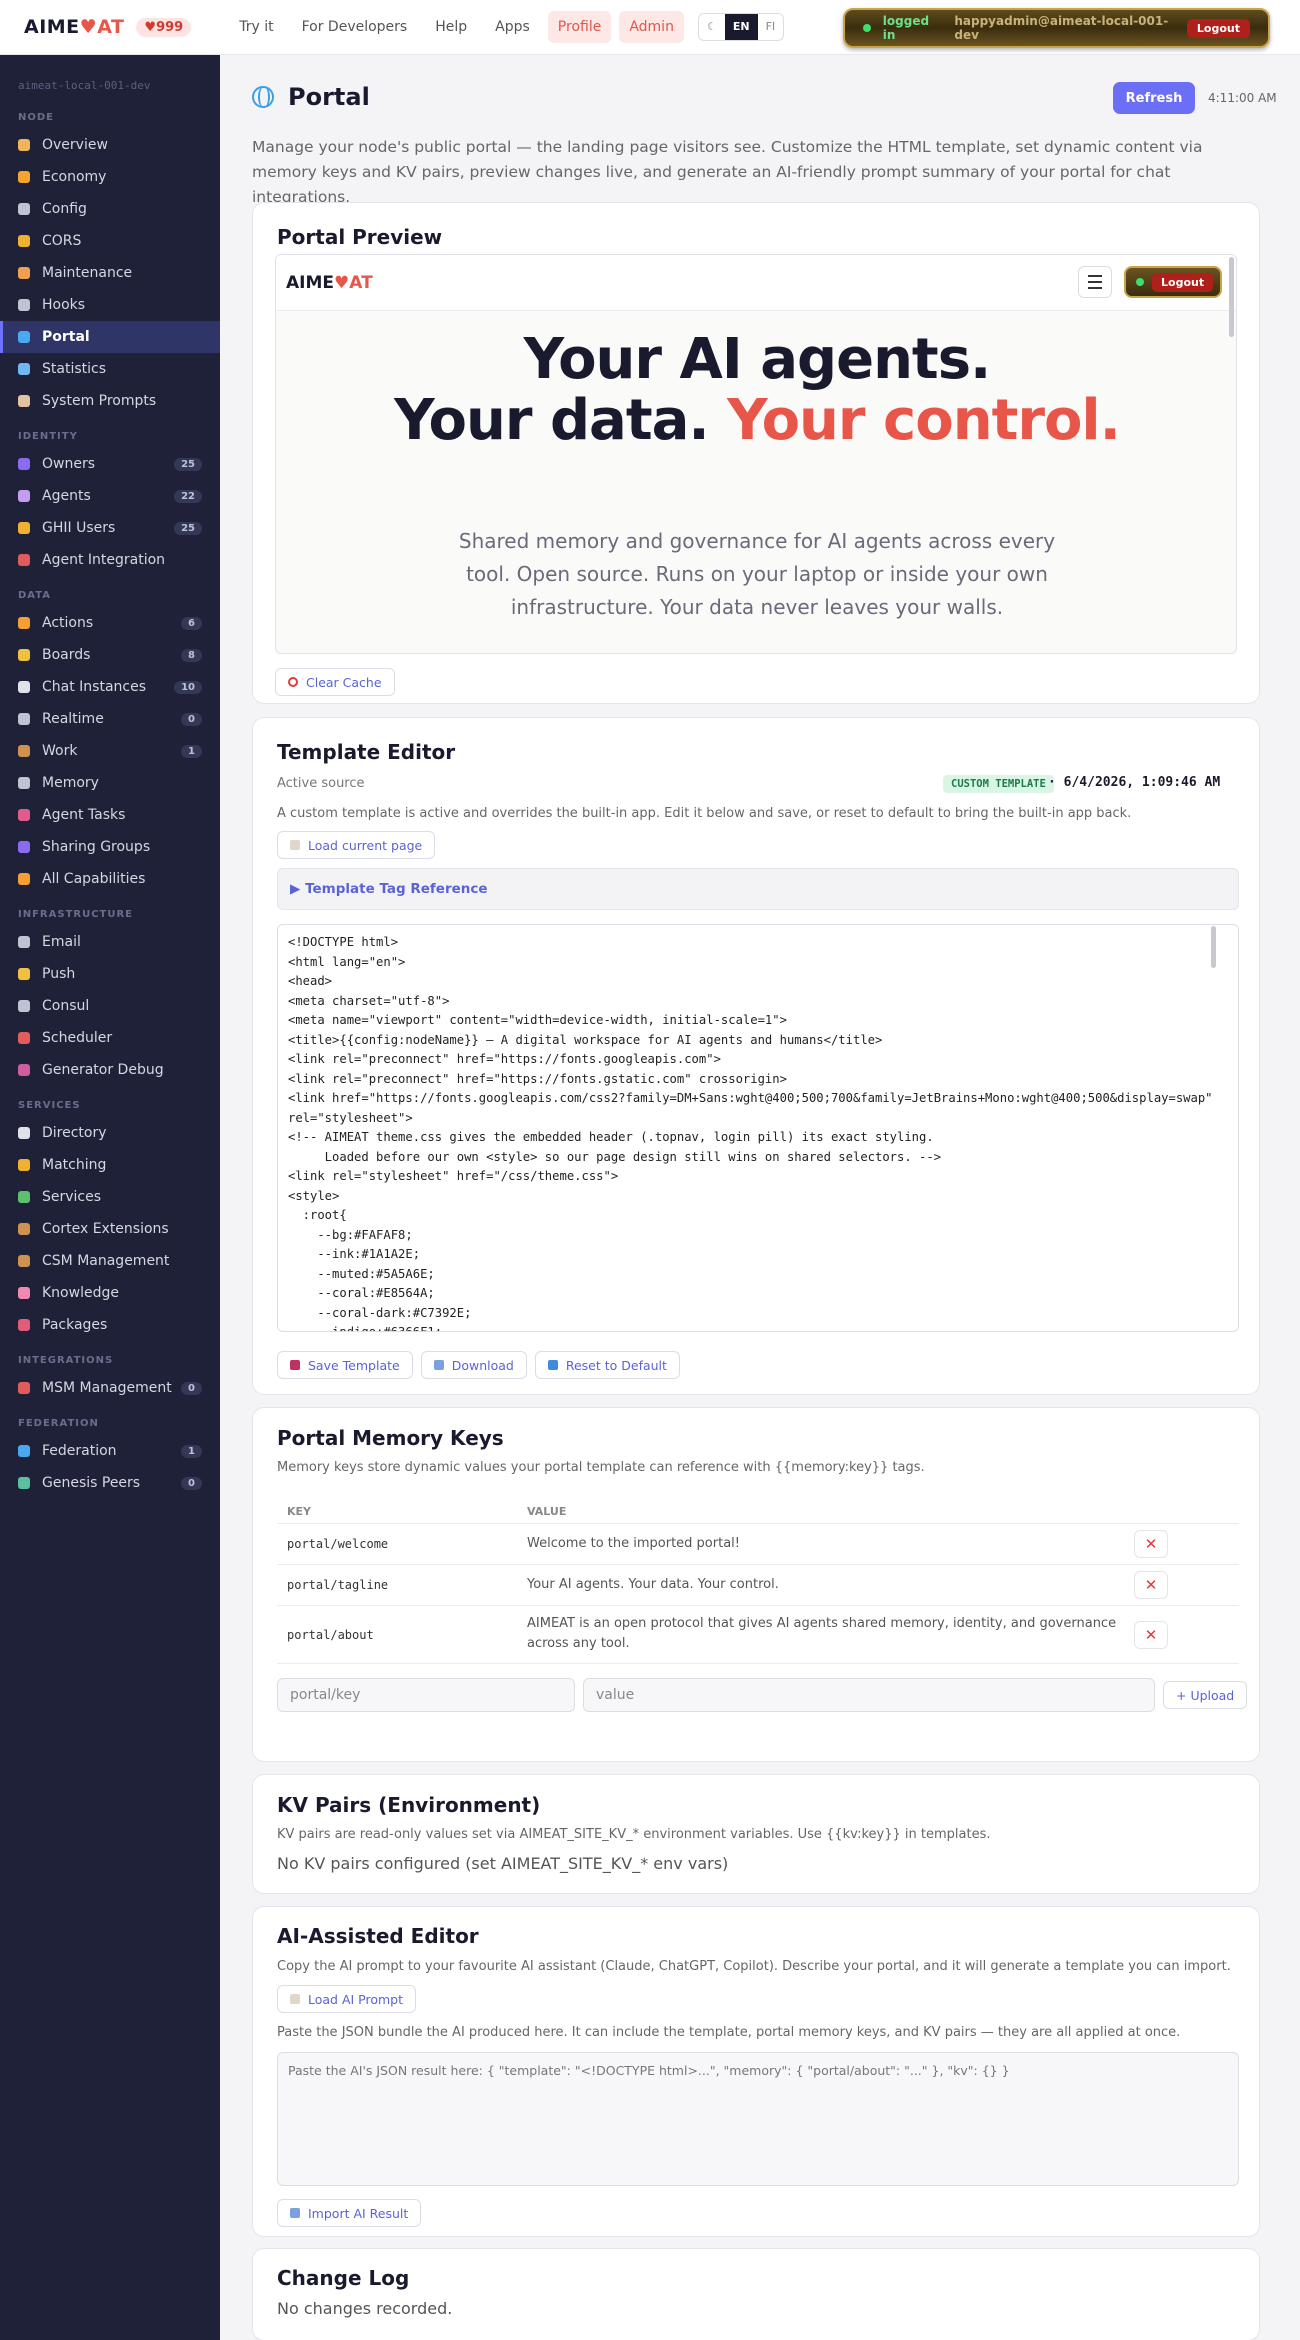 Image resolution: width=1300 pixels, height=2340 pixels. What do you see at coordinates (651, 27) in the screenshot?
I see `nav-admin: Admin` at bounding box center [651, 27].